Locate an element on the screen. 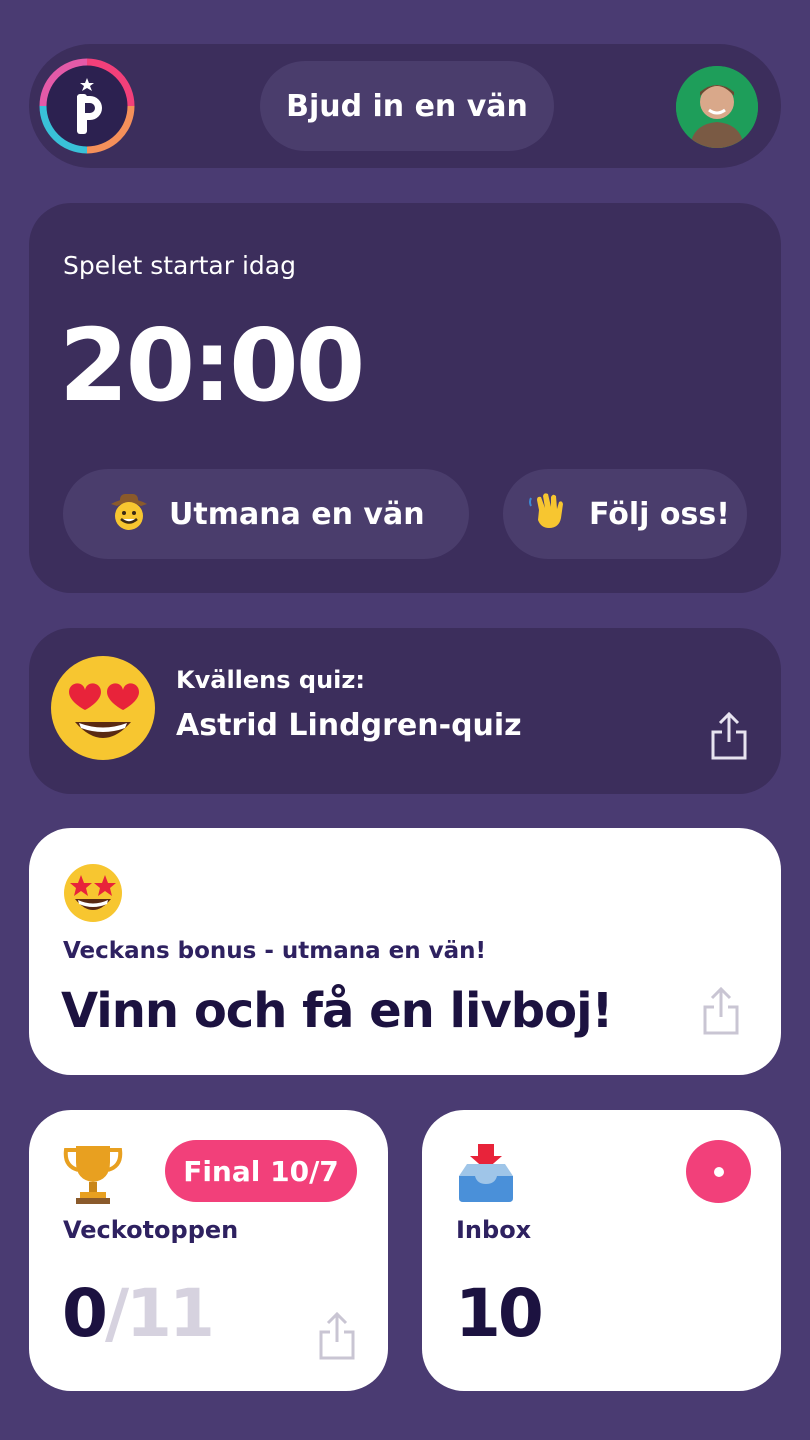 The image size is (810, 1440). invite-friend-button: Bjud in en vän is located at coordinates (407, 106).